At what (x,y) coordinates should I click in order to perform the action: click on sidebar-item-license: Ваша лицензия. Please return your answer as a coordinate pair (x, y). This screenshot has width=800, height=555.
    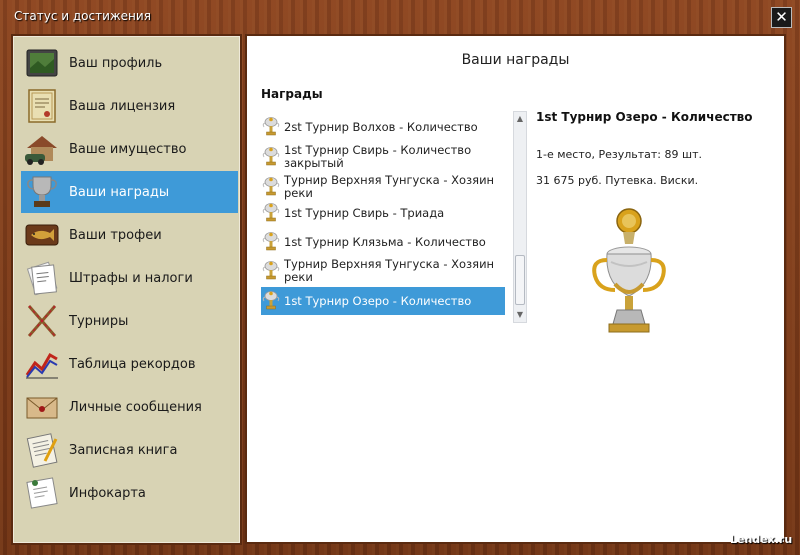
    Looking at the image, I should click on (129, 106).